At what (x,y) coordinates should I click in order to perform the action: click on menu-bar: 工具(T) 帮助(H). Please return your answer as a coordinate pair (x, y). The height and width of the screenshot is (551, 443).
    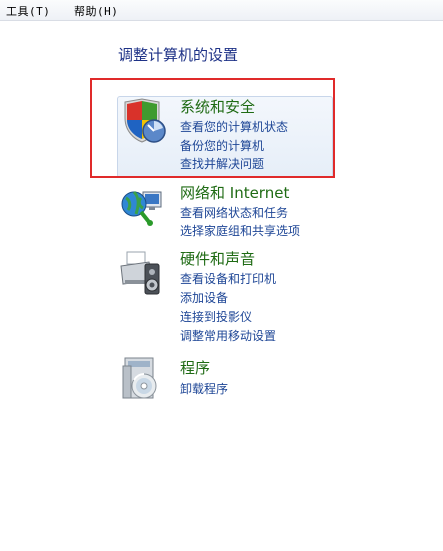
    Looking at the image, I should click on (221, 10).